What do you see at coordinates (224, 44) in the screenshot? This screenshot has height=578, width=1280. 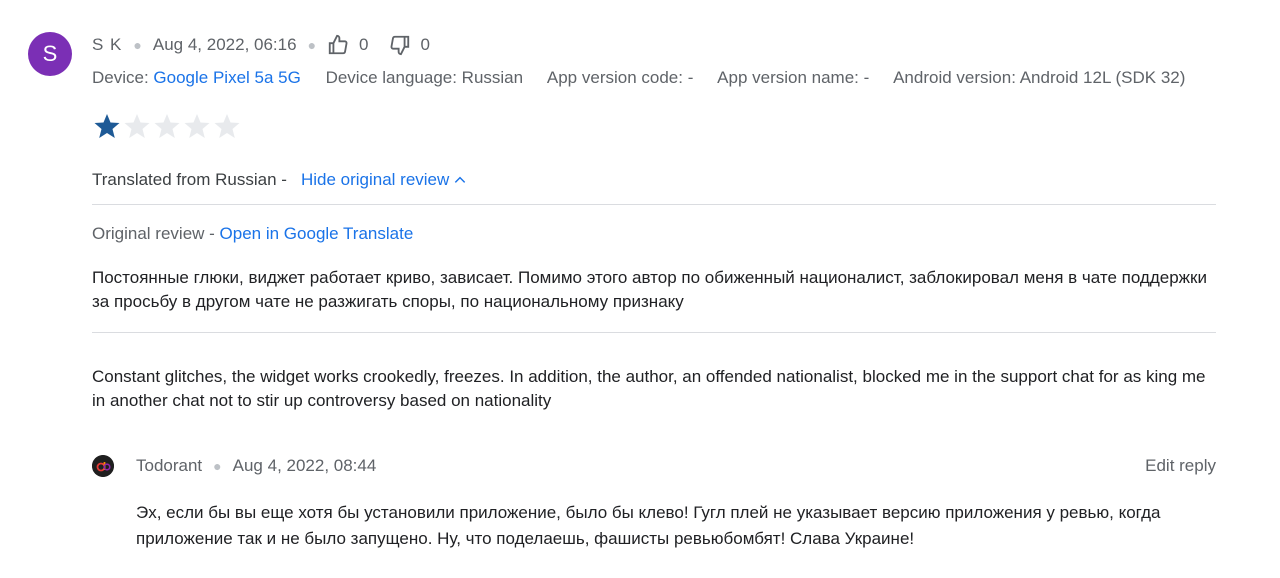 I see `review-date: Aug 4, 2022, 06:16` at bounding box center [224, 44].